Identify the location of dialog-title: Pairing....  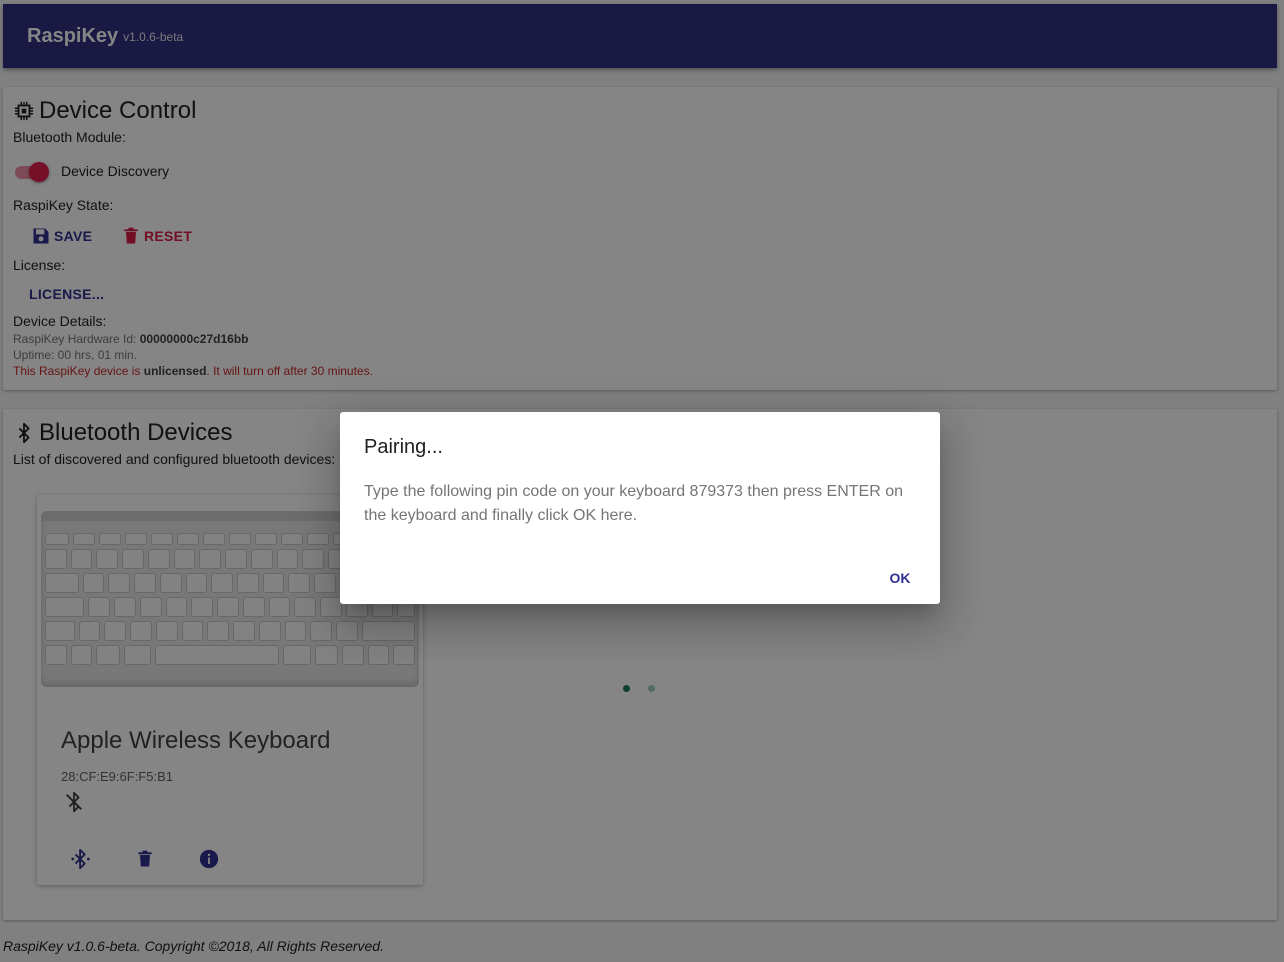
(403, 447).